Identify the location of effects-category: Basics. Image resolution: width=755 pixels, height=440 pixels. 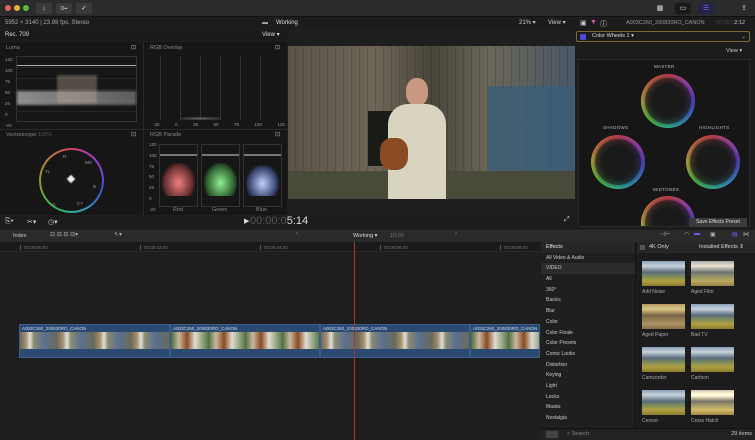
(588, 300).